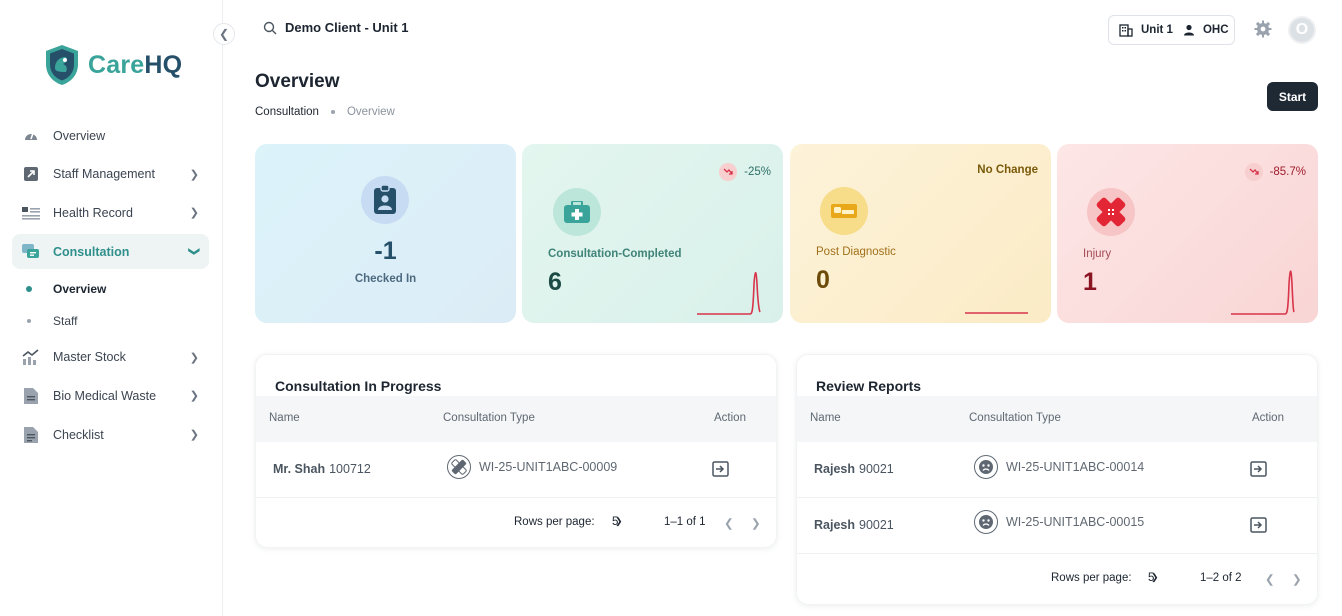  I want to click on sidebar-item-checklist: Checklist ❯, so click(110, 434).